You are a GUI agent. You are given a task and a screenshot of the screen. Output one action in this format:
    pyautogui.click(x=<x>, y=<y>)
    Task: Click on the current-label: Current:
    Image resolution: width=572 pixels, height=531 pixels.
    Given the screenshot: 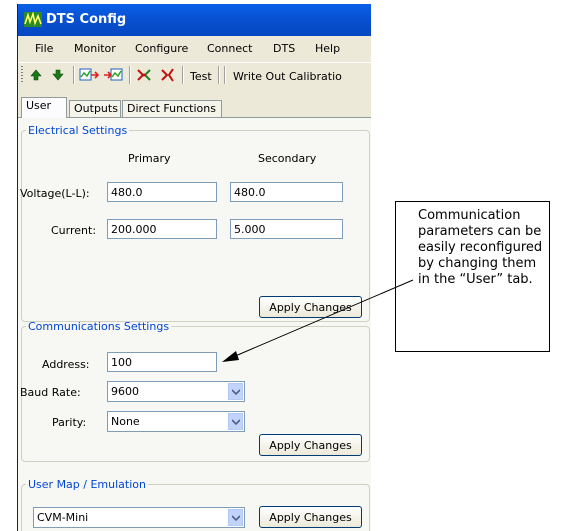 What is the action you would take?
    pyautogui.click(x=74, y=230)
    